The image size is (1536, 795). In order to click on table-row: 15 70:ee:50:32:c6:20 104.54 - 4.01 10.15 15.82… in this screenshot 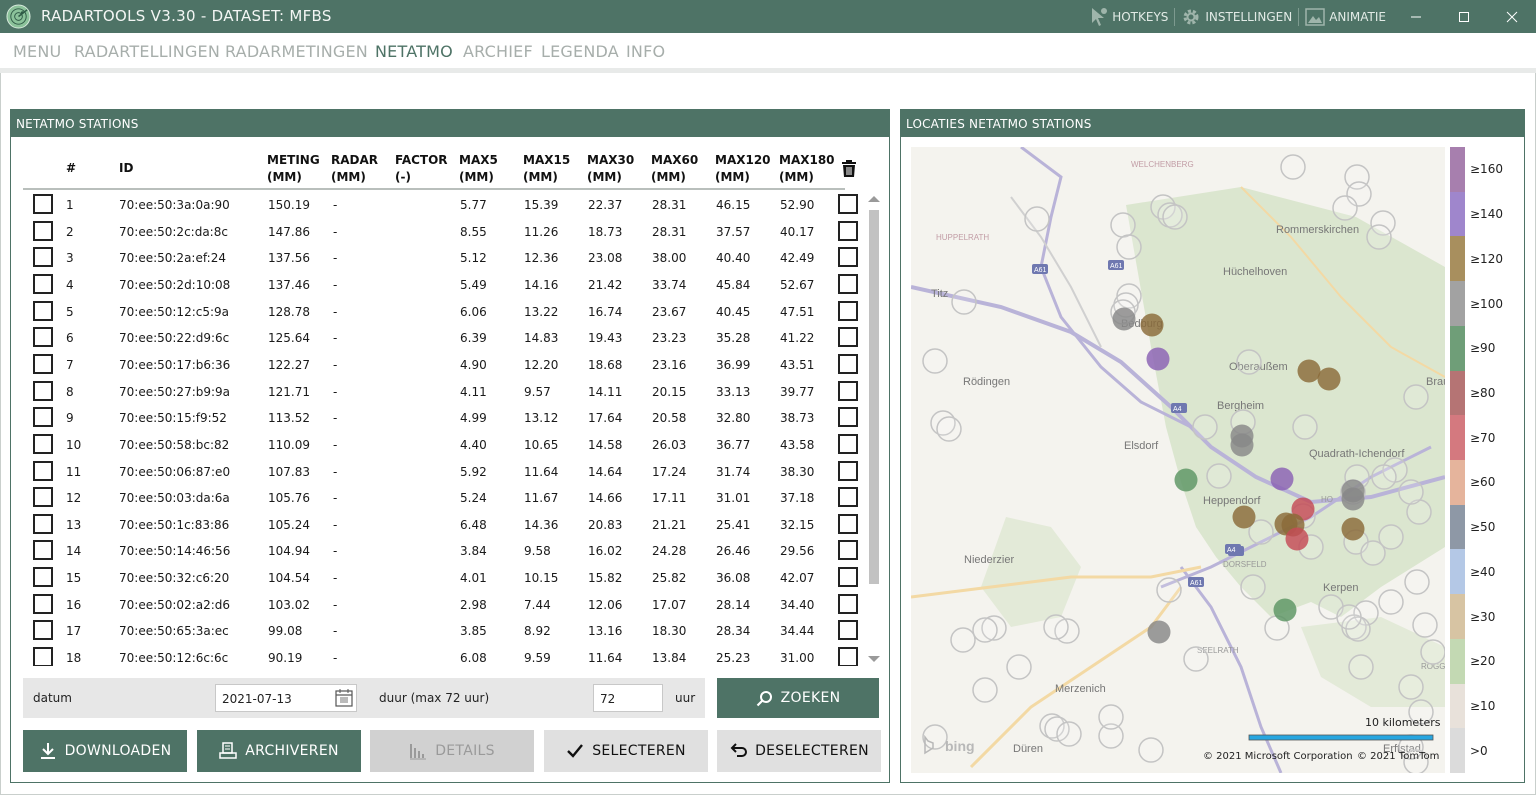, I will do `click(444, 578)`.